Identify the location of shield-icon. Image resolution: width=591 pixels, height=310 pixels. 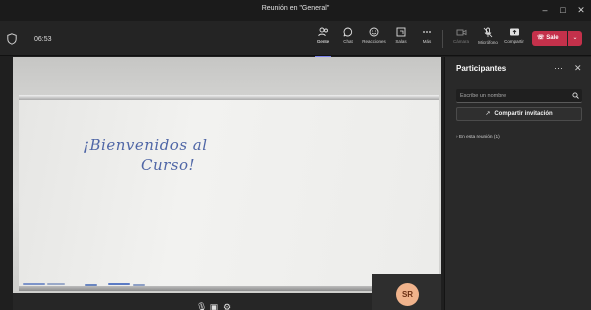
(12, 39).